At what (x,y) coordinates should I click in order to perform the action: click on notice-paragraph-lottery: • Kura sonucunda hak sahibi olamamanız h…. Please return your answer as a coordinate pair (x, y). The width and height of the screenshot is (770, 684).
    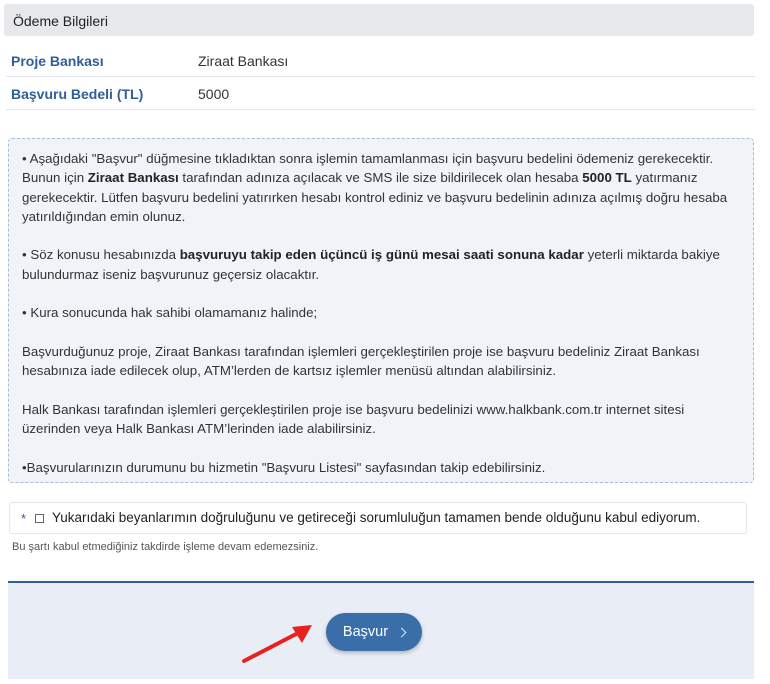
    Looking at the image, I should click on (170, 313).